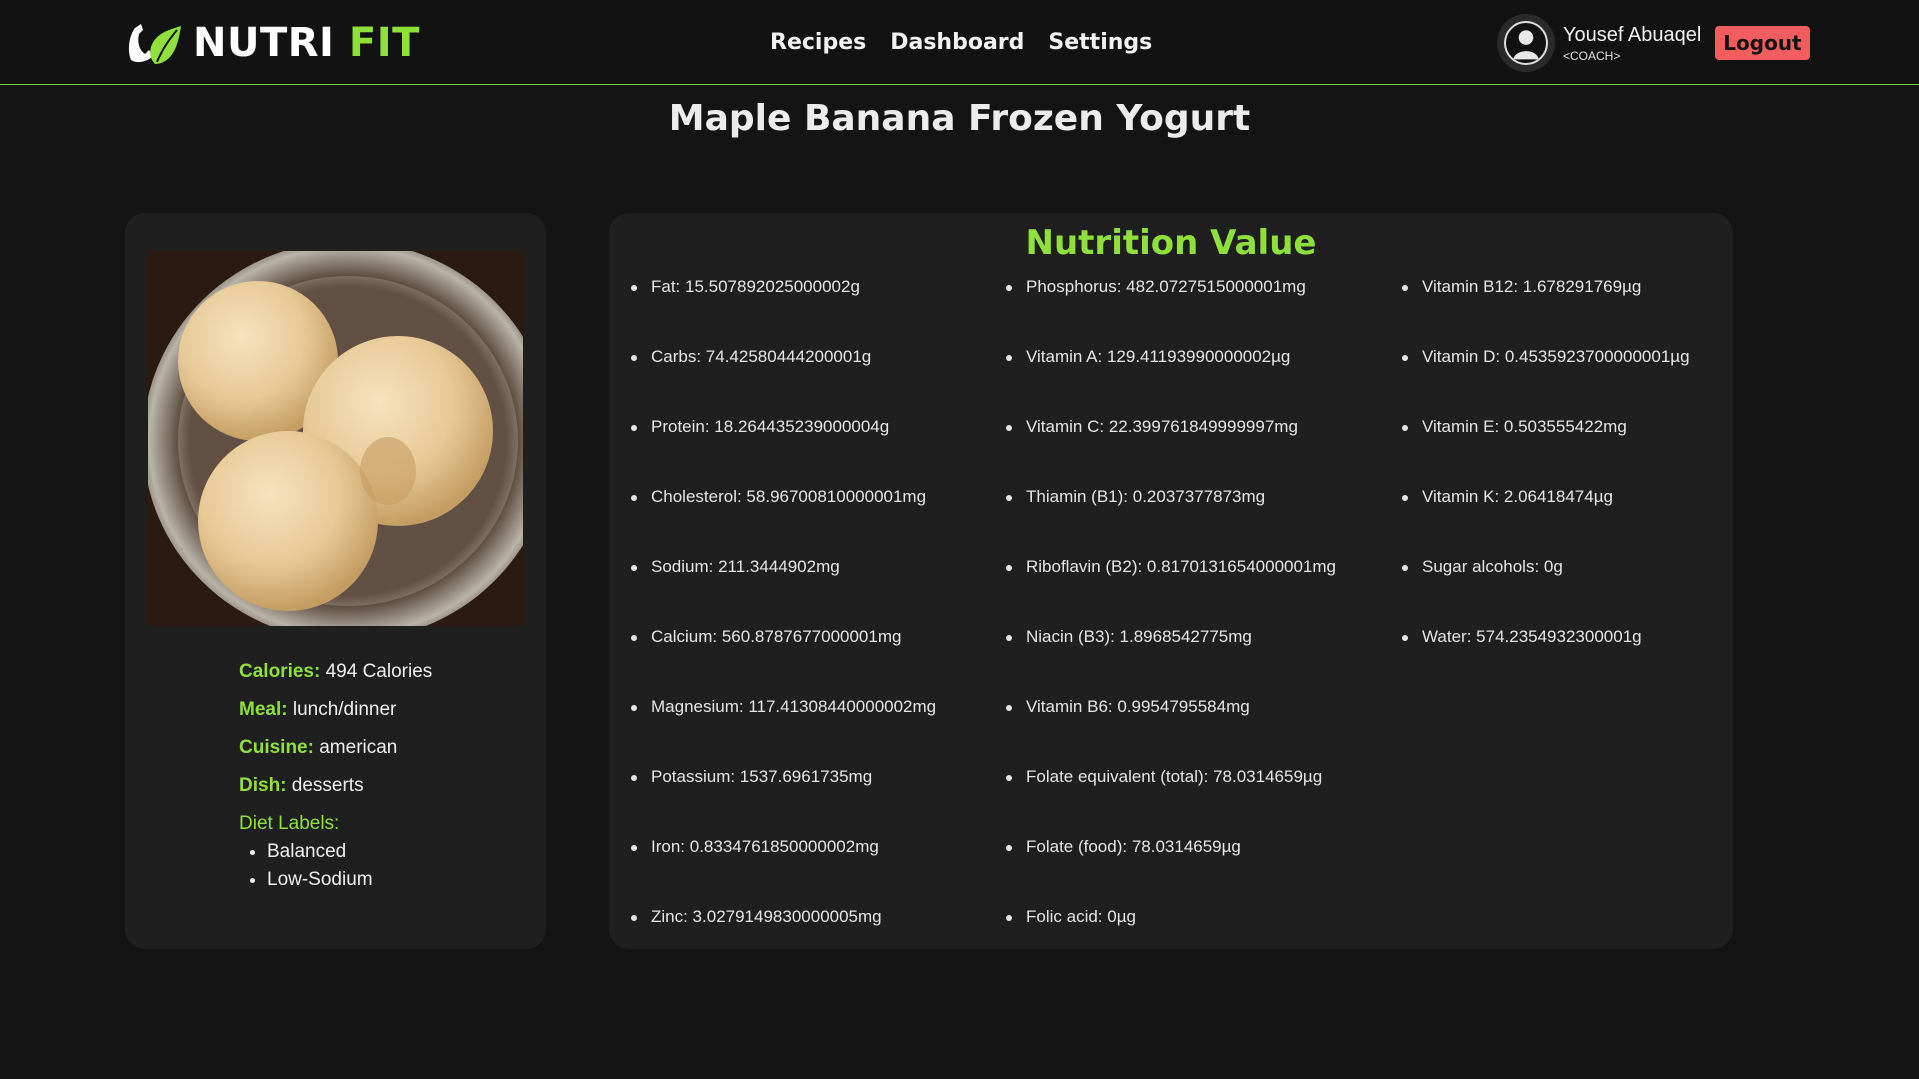 This screenshot has height=1079, width=1919. I want to click on user-name: Yousef Abuaqel, so click(1632, 34).